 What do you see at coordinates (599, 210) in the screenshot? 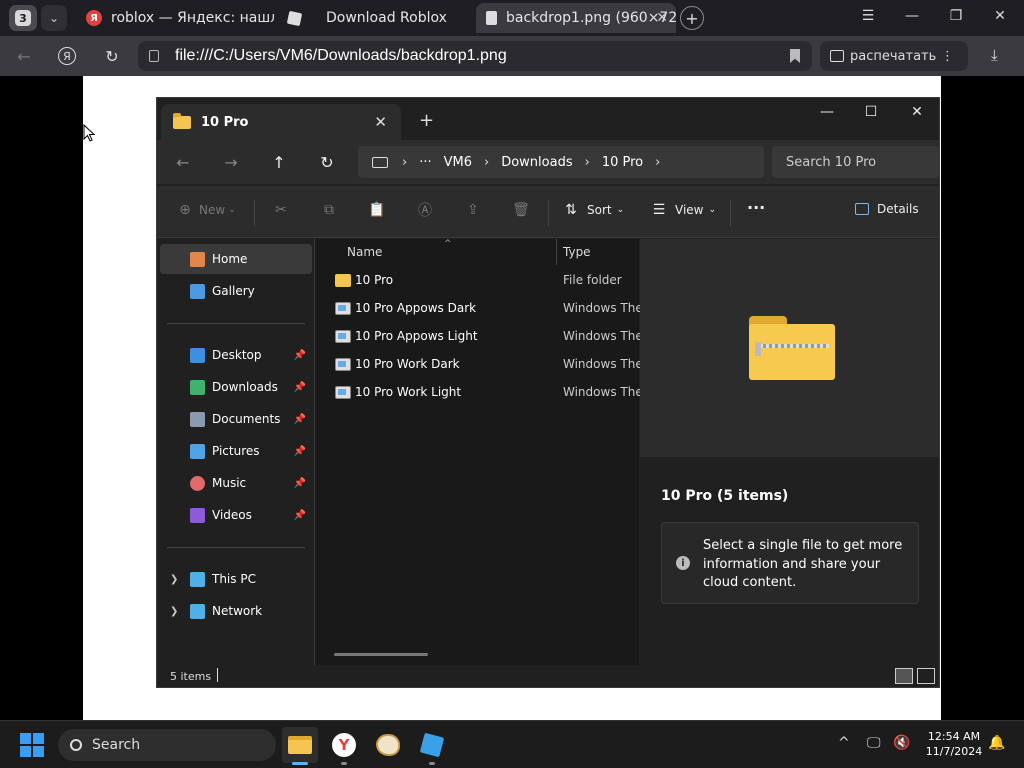
I see `sort-label: Sort` at bounding box center [599, 210].